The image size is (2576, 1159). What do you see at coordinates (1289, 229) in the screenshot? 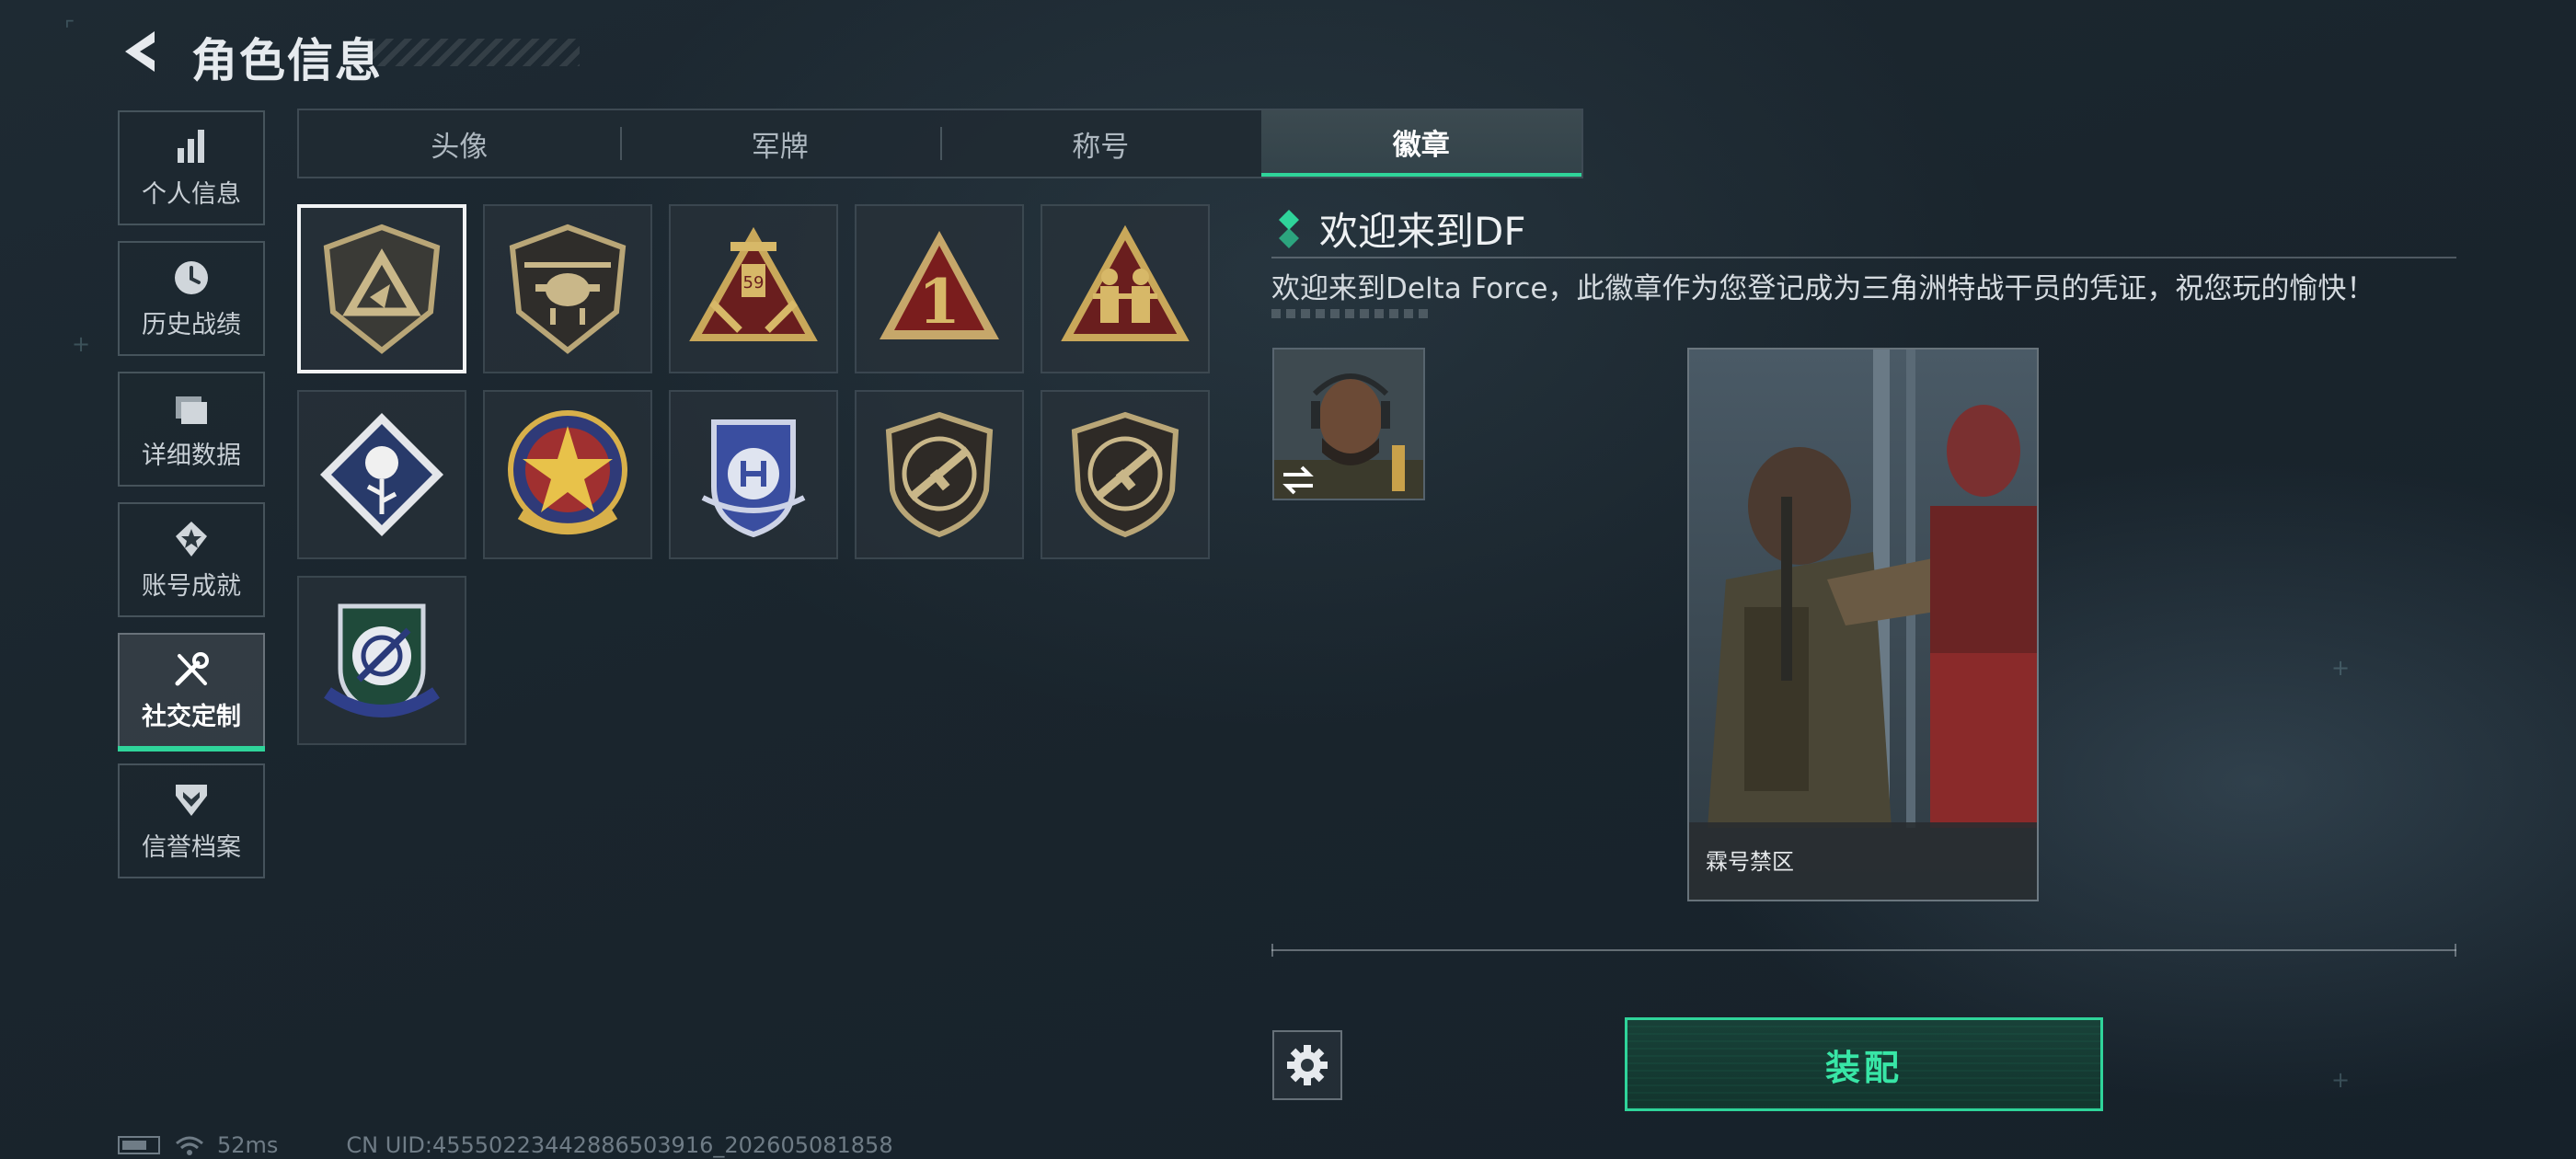
I see `title-marker-icon` at bounding box center [1289, 229].